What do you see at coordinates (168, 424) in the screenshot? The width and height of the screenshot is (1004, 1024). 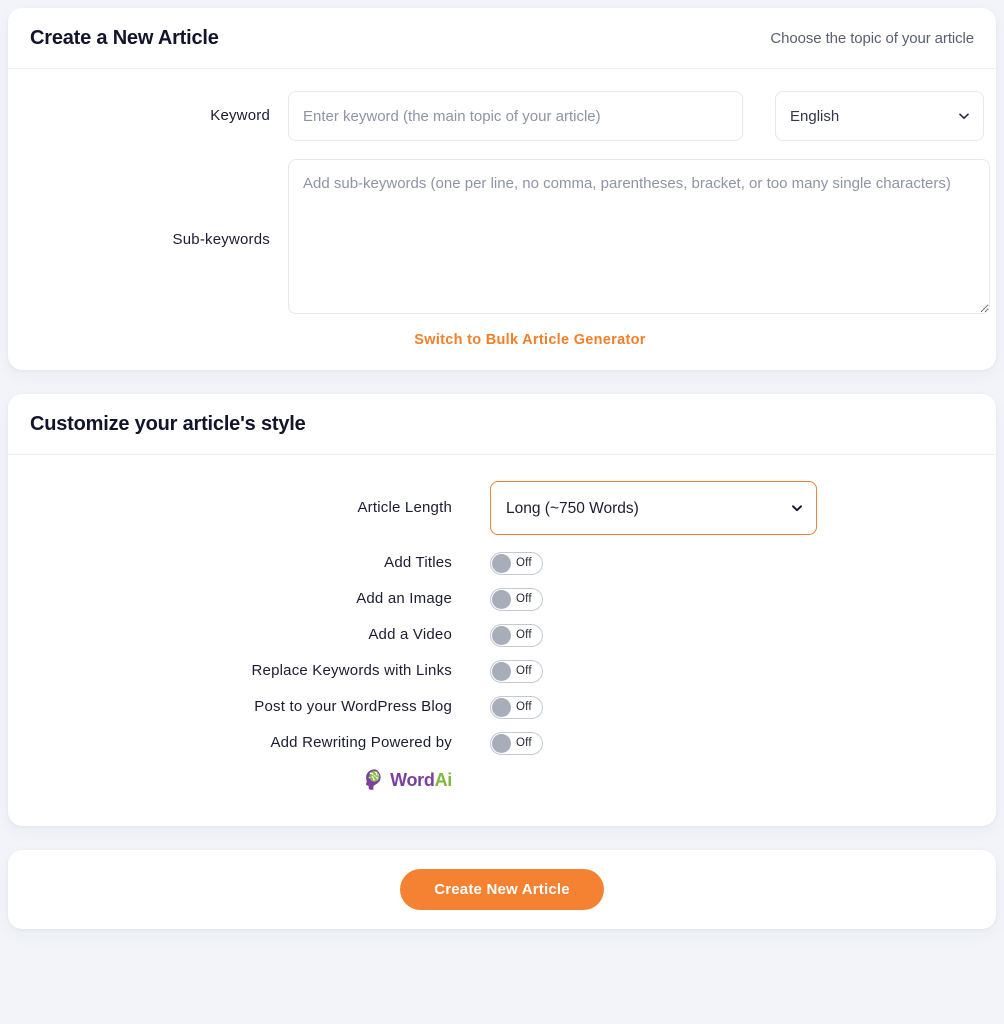 I see `customize-style-title: Customize your article's style` at bounding box center [168, 424].